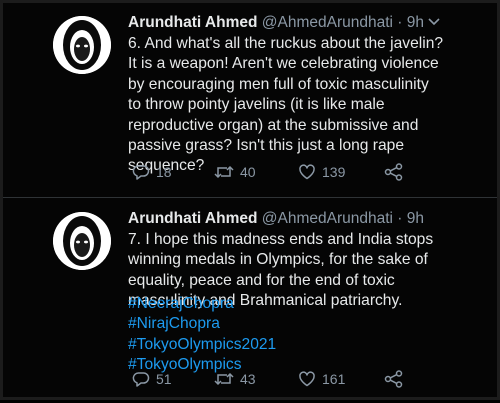 The width and height of the screenshot is (500, 403). I want to click on hashtag-link: #NeerajChopra, so click(293, 304).